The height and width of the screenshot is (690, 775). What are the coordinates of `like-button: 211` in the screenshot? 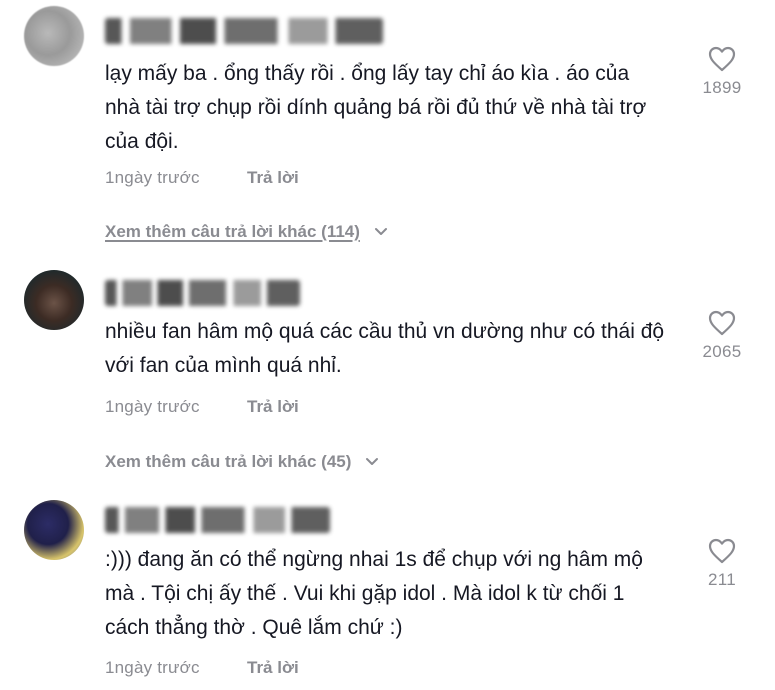 It's located at (722, 564).